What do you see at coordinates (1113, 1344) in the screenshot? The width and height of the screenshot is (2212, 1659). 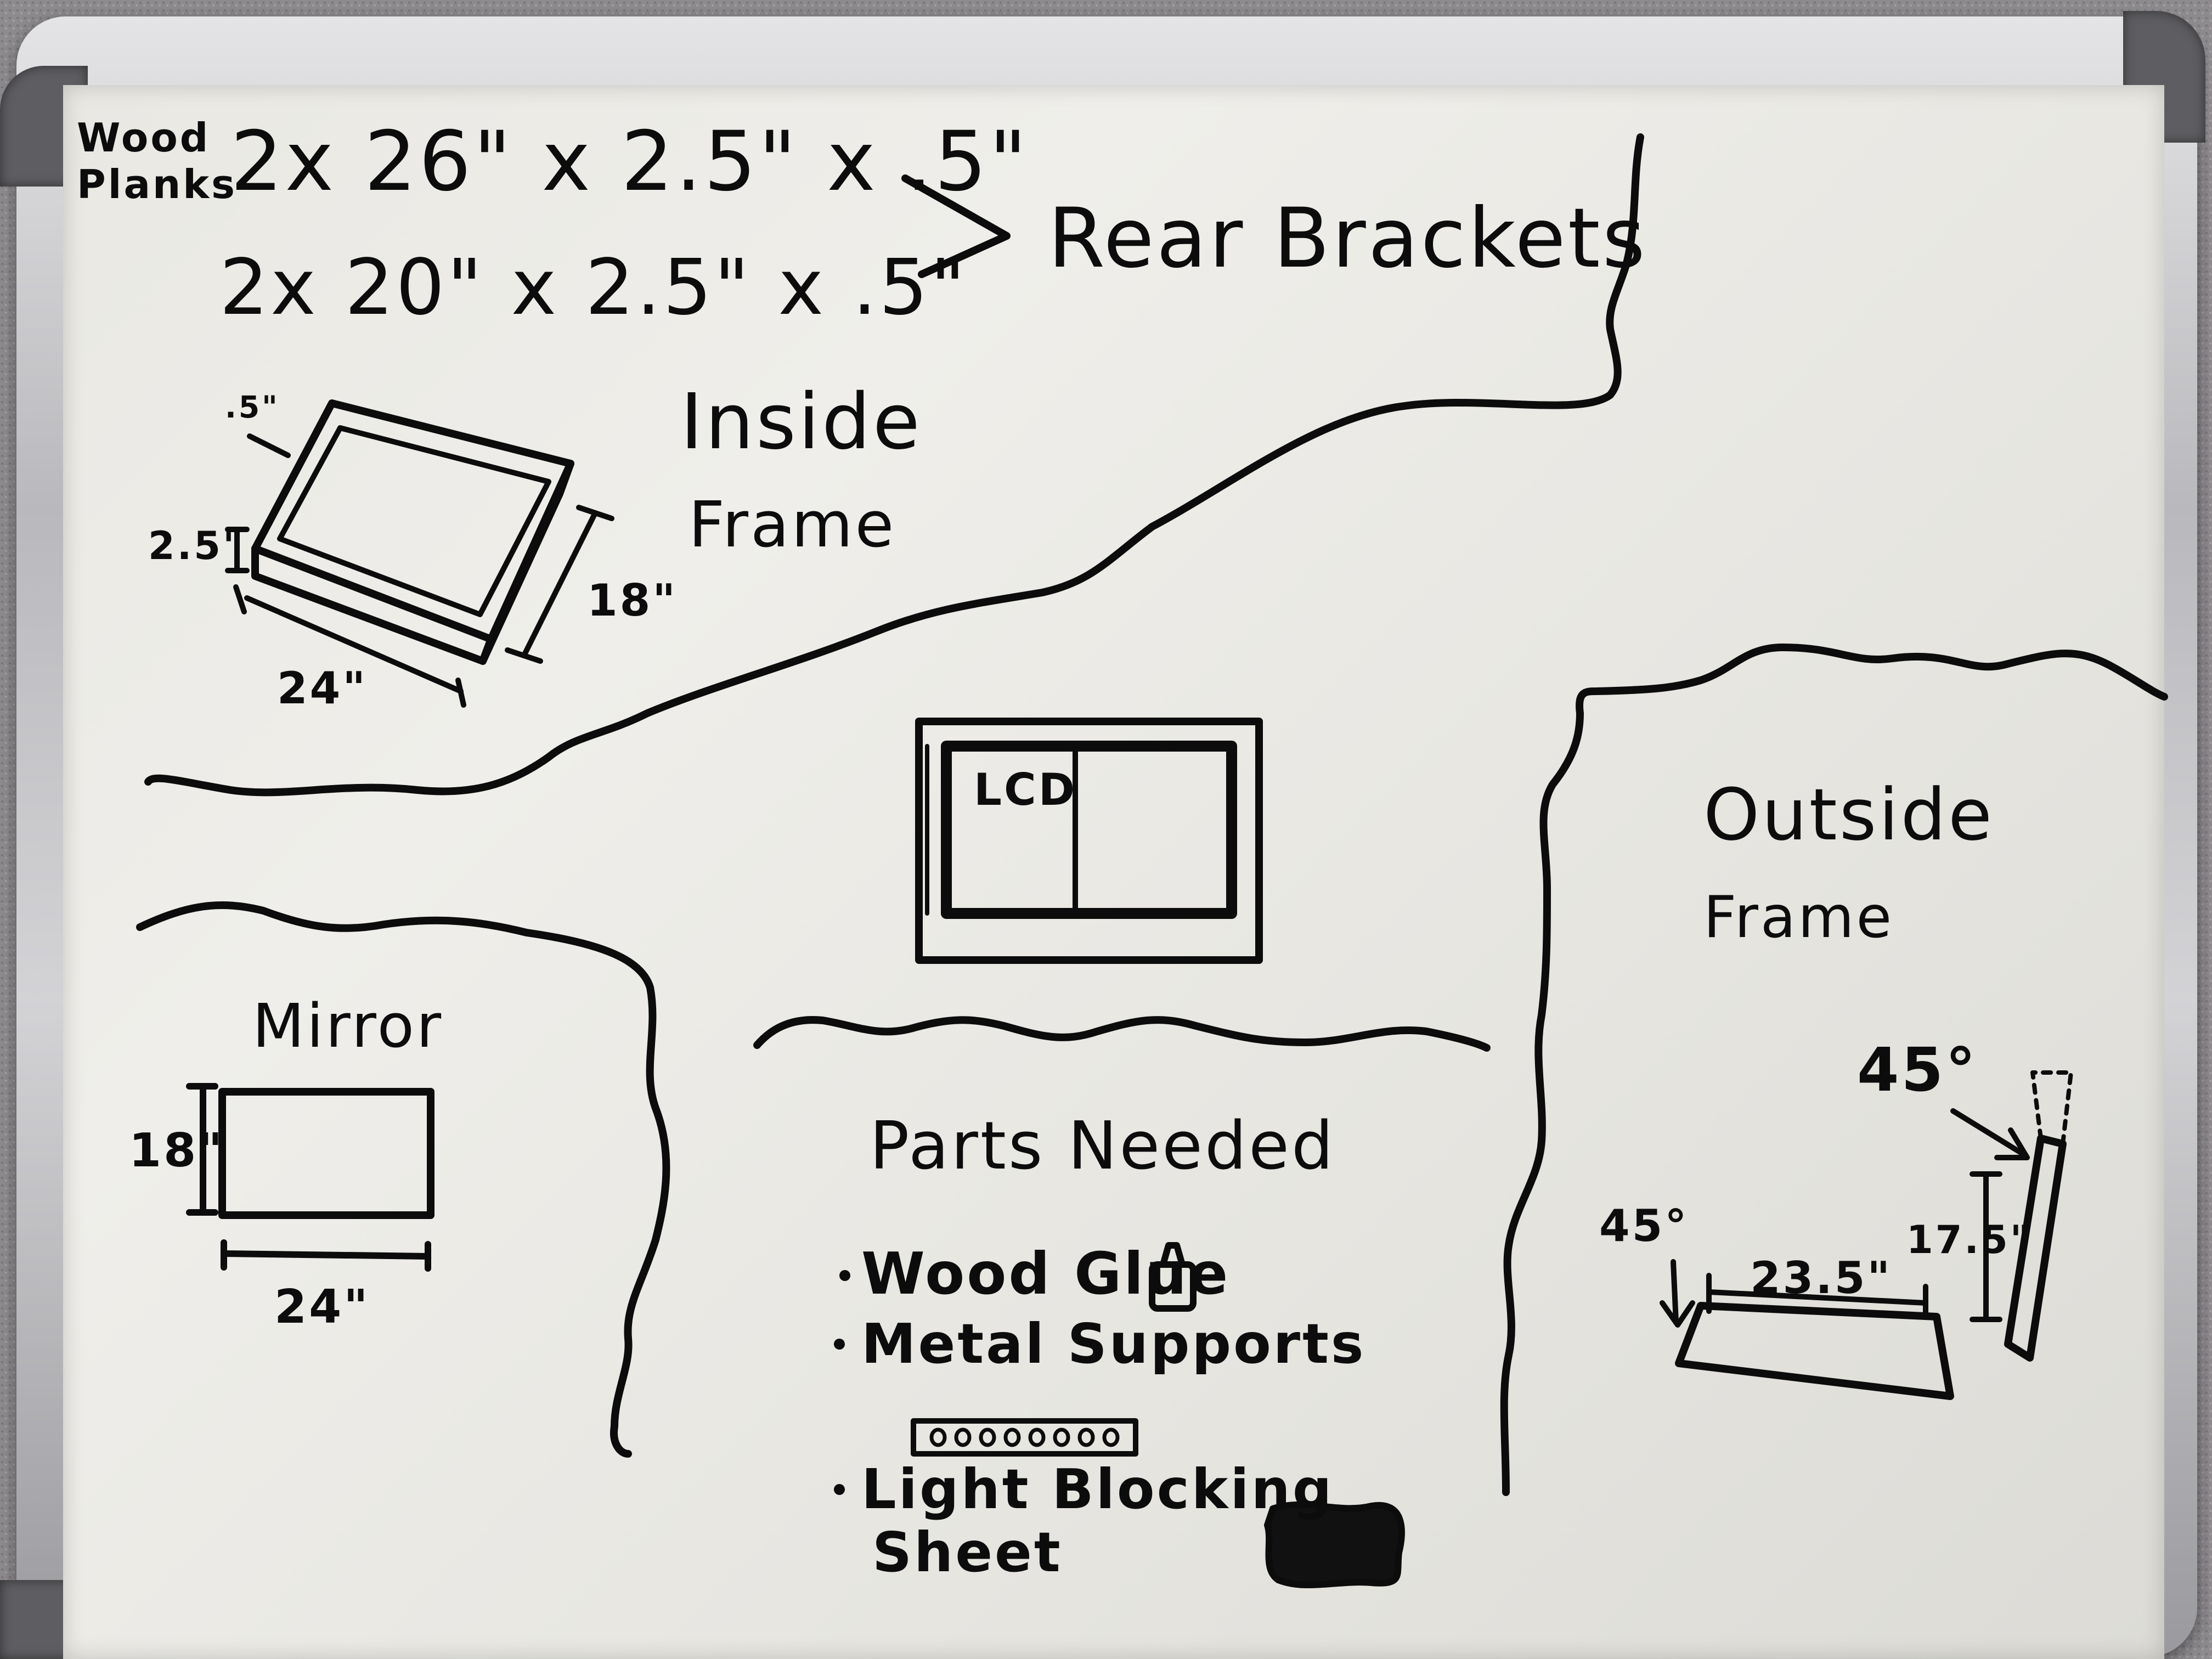 I see `parts-item-metal-supports: Metal Supports` at bounding box center [1113, 1344].